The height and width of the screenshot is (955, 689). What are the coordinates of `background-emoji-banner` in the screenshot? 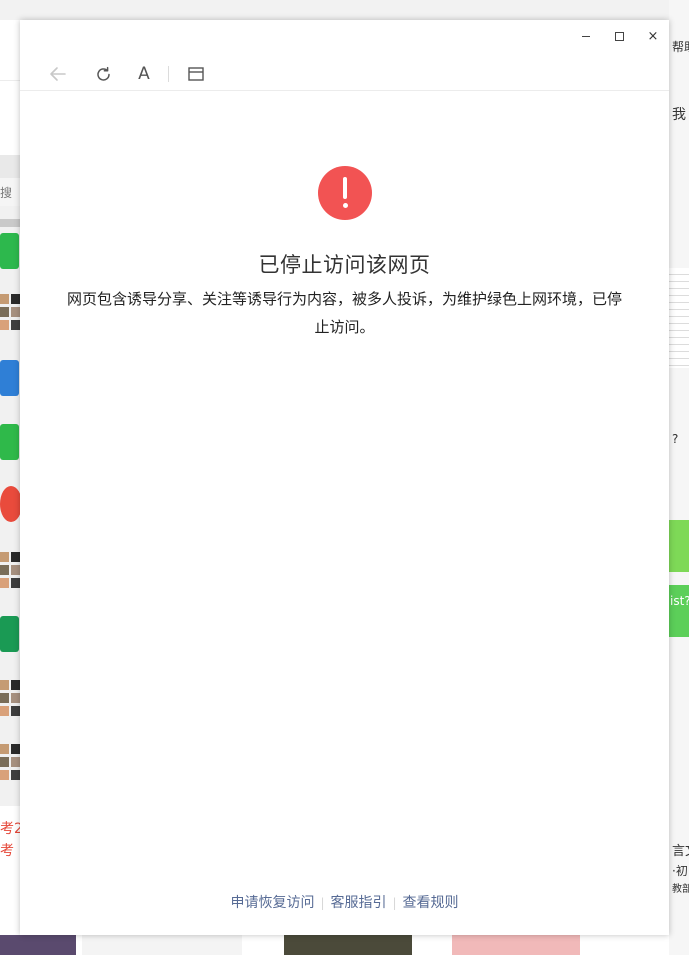 It's located at (679, 546).